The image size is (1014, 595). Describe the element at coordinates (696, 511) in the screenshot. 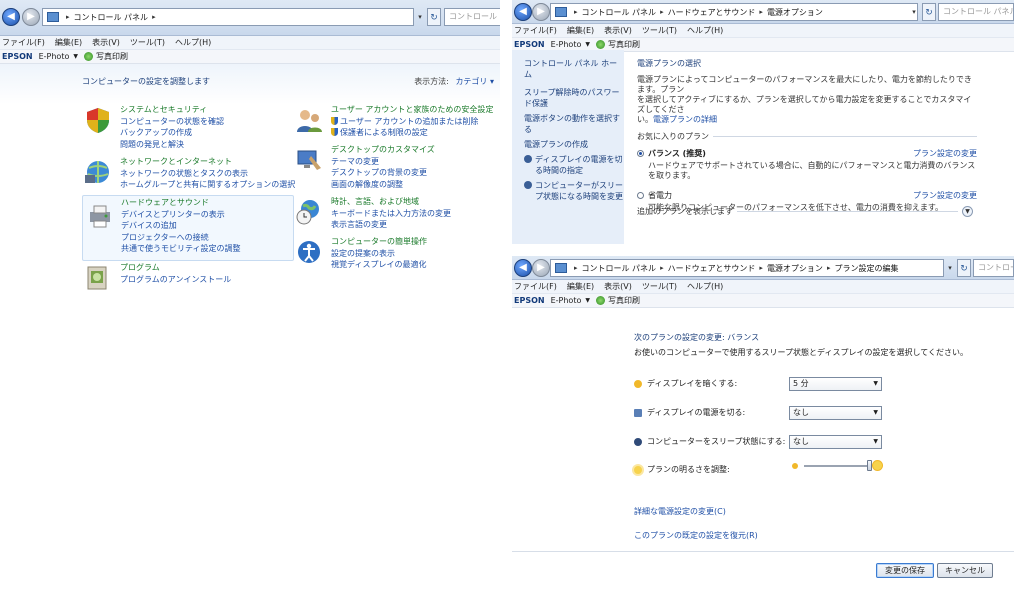

I see `advanced-power-settings-link: 詳細な電源設定の変更(C)` at that location.